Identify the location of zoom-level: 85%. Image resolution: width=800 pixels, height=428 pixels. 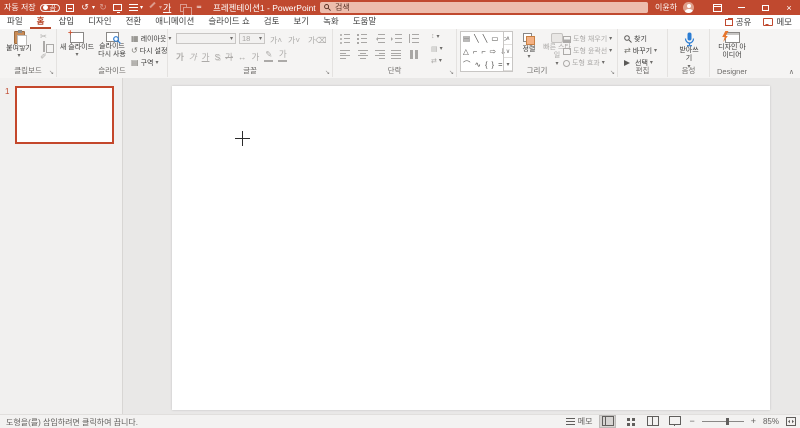
(771, 421).